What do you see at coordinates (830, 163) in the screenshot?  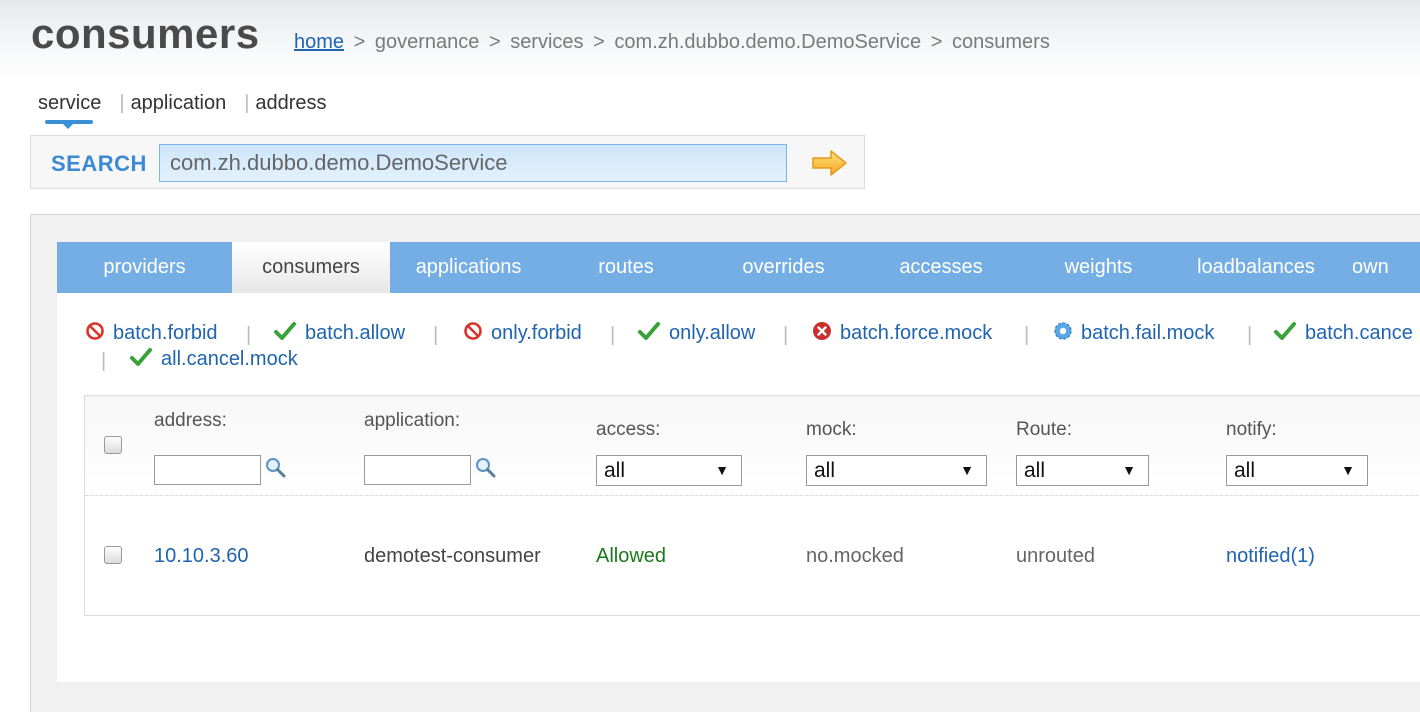 I see `search-go-arrow-icon` at bounding box center [830, 163].